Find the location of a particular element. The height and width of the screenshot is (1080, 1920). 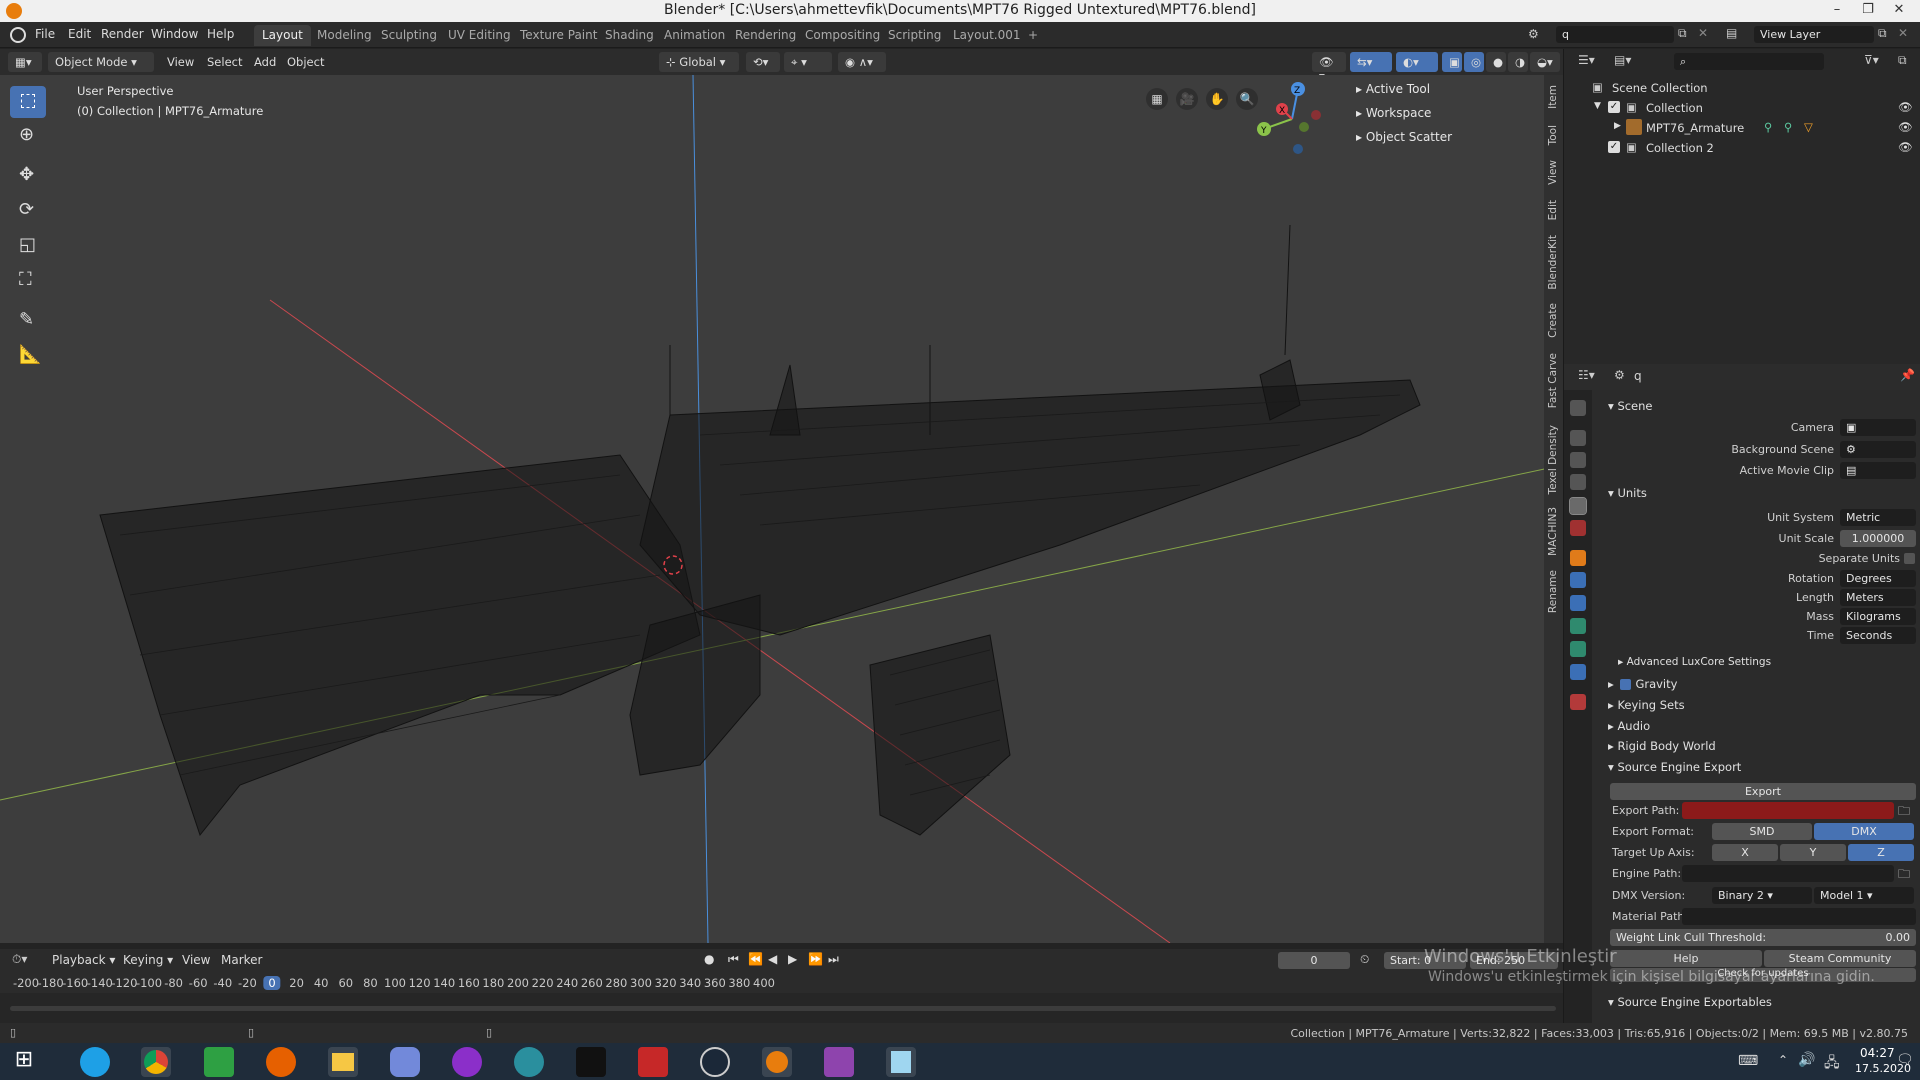

rigid-body-world-section: ▸ Rigid Body World is located at coordinates (1662, 746).